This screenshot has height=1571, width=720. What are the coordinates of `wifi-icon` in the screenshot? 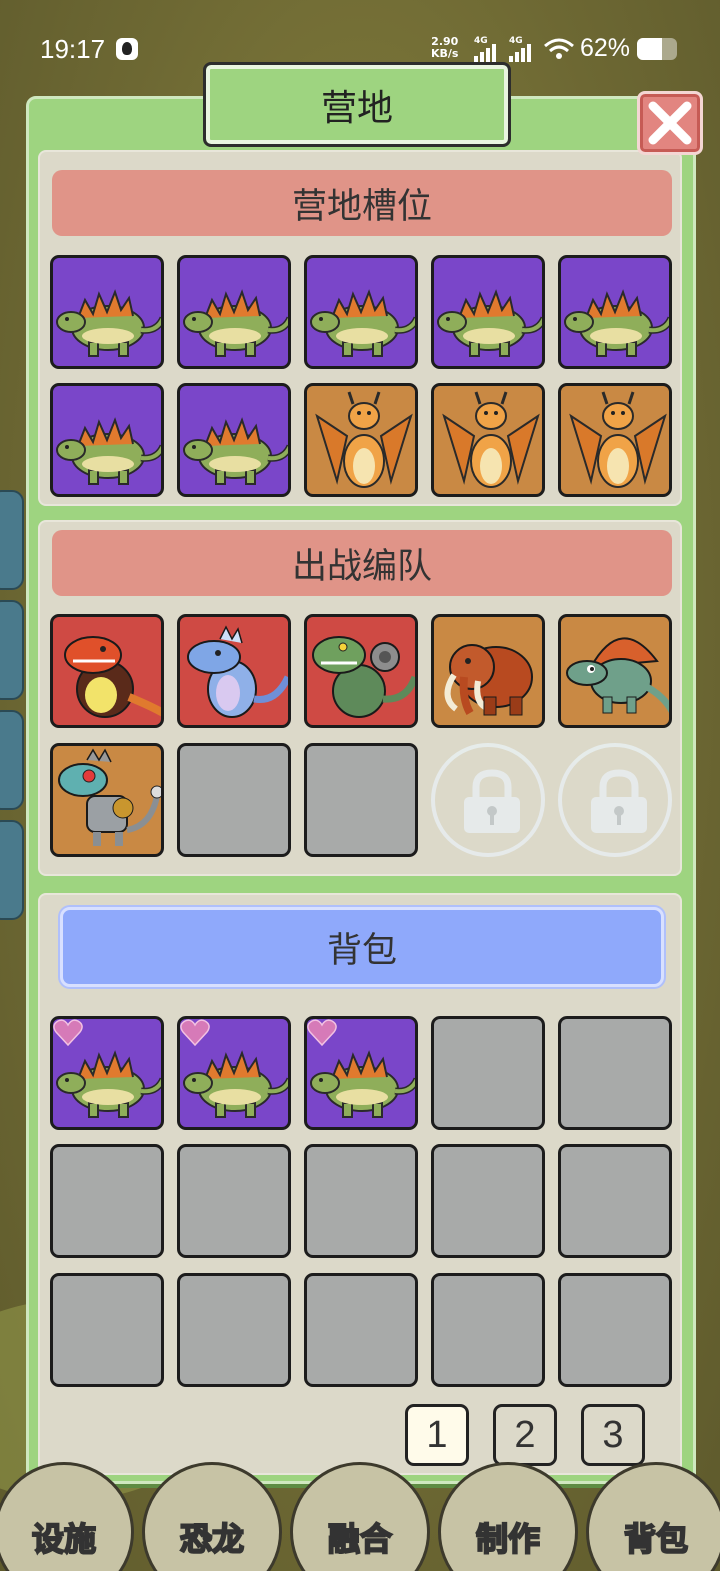 It's located at (559, 48).